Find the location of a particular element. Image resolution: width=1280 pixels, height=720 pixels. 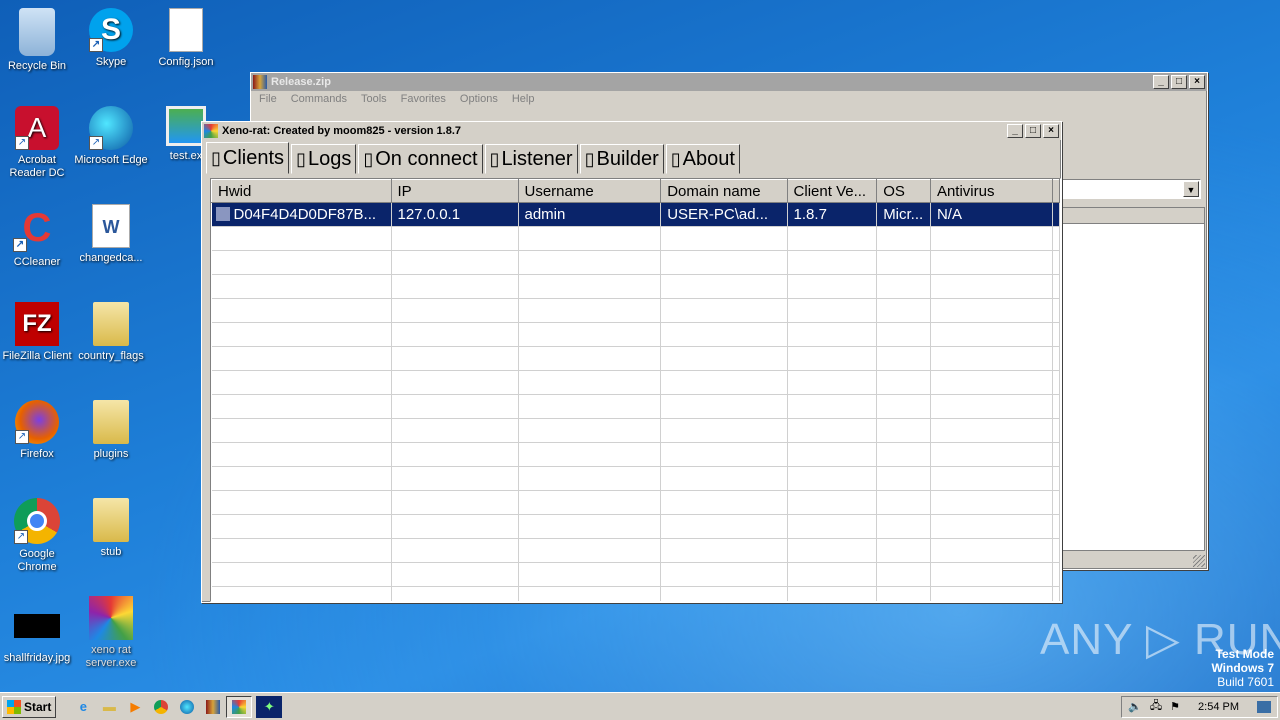

tab-logs: ▯ Logs is located at coordinates (324, 159).